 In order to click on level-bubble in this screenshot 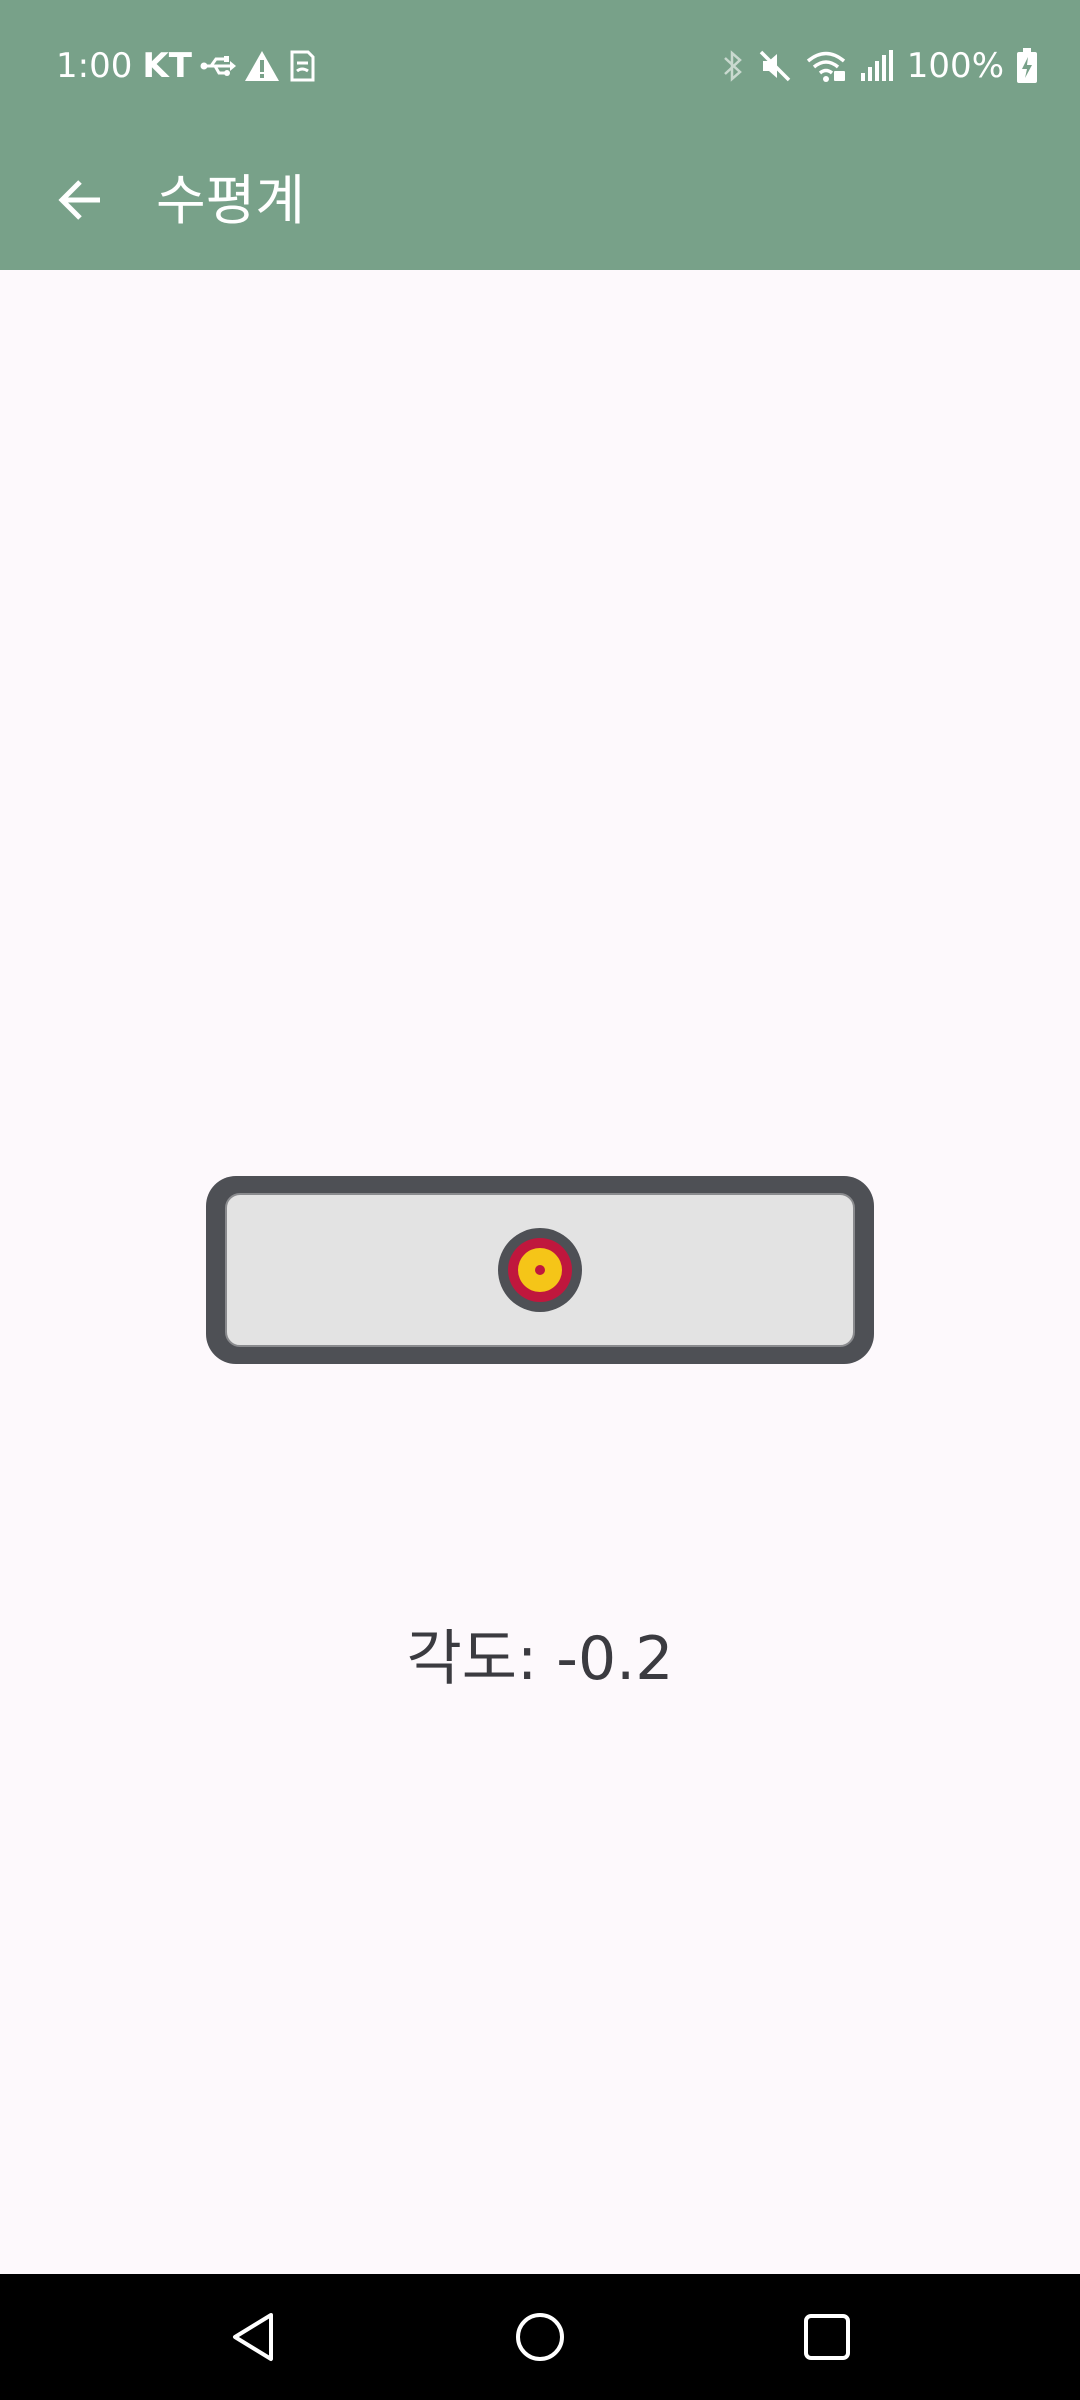, I will do `click(540, 1270)`.